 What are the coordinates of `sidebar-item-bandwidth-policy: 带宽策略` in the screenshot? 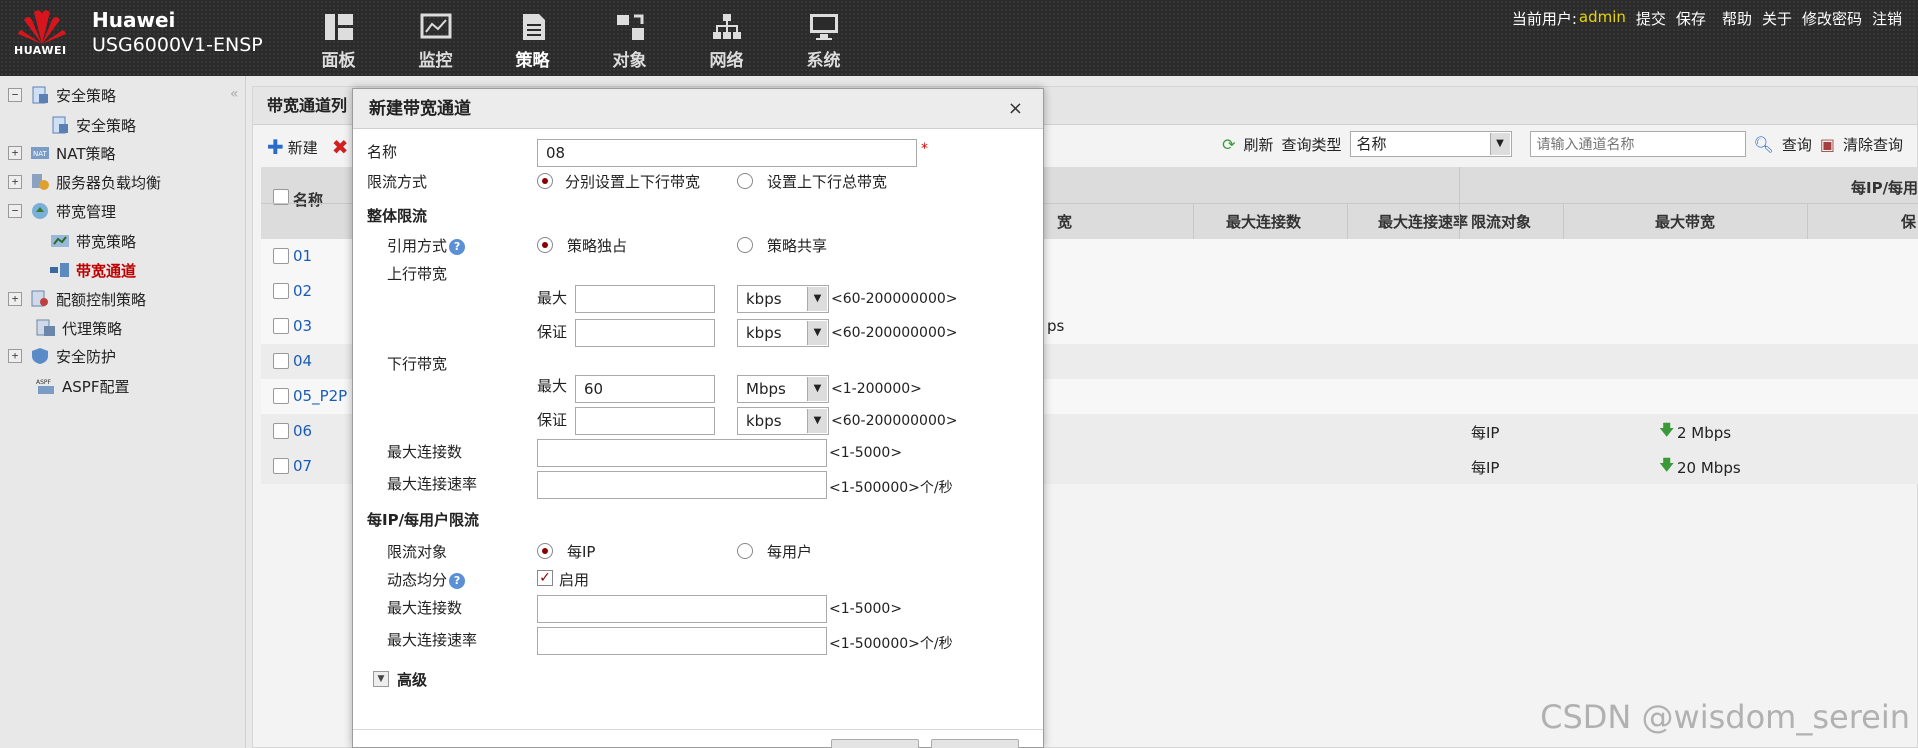 It's located at (93, 241).